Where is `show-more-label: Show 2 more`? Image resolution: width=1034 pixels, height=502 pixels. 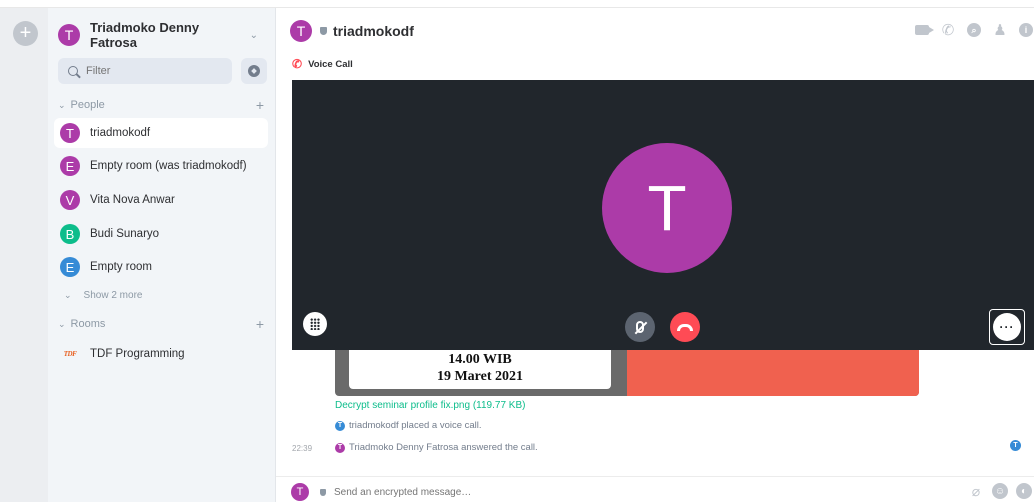 show-more-label: Show 2 more is located at coordinates (113, 295).